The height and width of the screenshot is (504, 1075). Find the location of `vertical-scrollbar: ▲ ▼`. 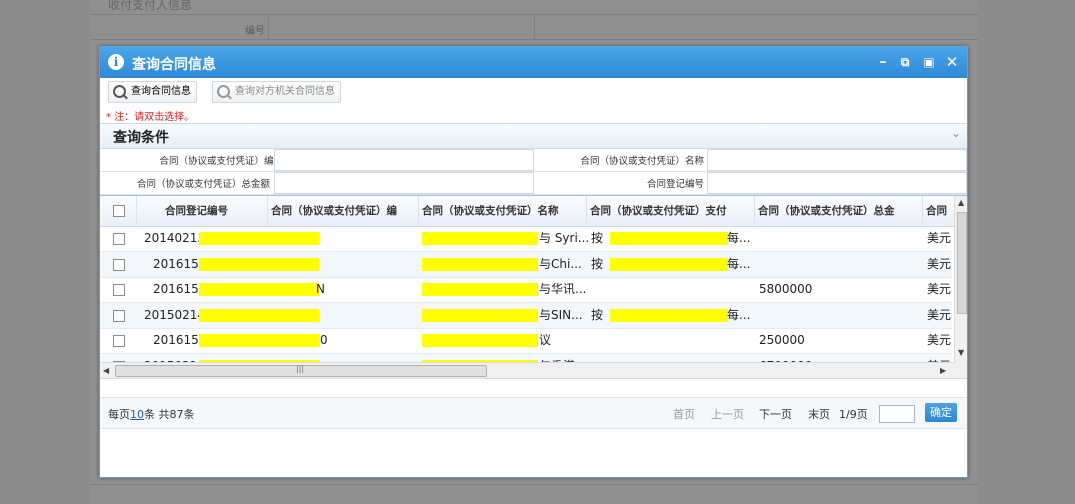

vertical-scrollbar: ▲ ▼ is located at coordinates (960, 287).